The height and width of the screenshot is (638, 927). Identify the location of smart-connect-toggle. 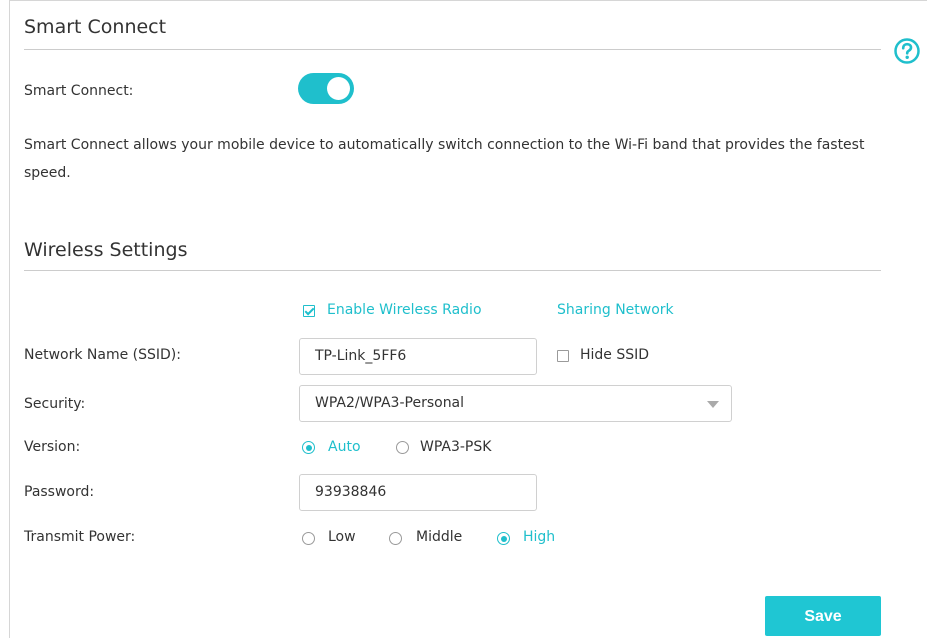
(326, 88).